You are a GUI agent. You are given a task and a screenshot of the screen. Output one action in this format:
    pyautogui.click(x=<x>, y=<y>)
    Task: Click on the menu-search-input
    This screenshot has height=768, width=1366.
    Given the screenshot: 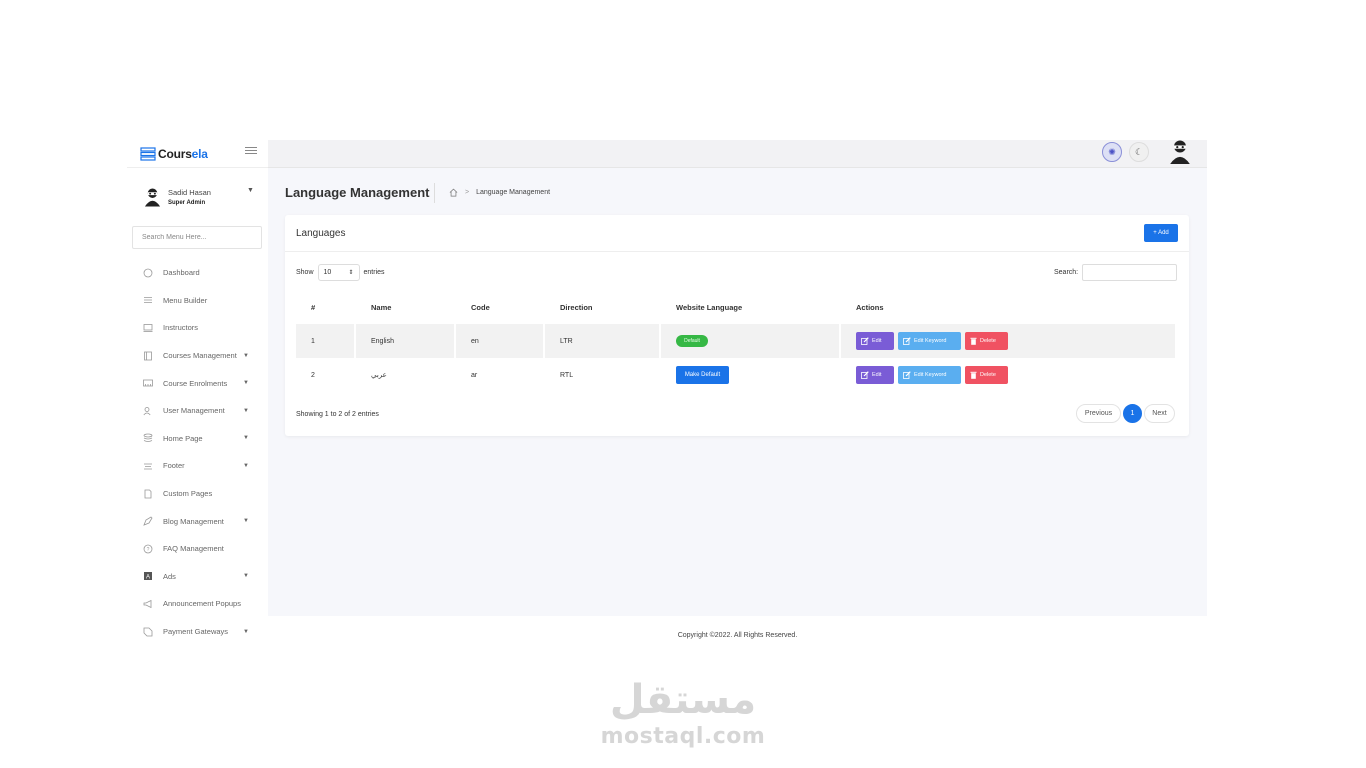 What is the action you would take?
    pyautogui.click(x=197, y=237)
    